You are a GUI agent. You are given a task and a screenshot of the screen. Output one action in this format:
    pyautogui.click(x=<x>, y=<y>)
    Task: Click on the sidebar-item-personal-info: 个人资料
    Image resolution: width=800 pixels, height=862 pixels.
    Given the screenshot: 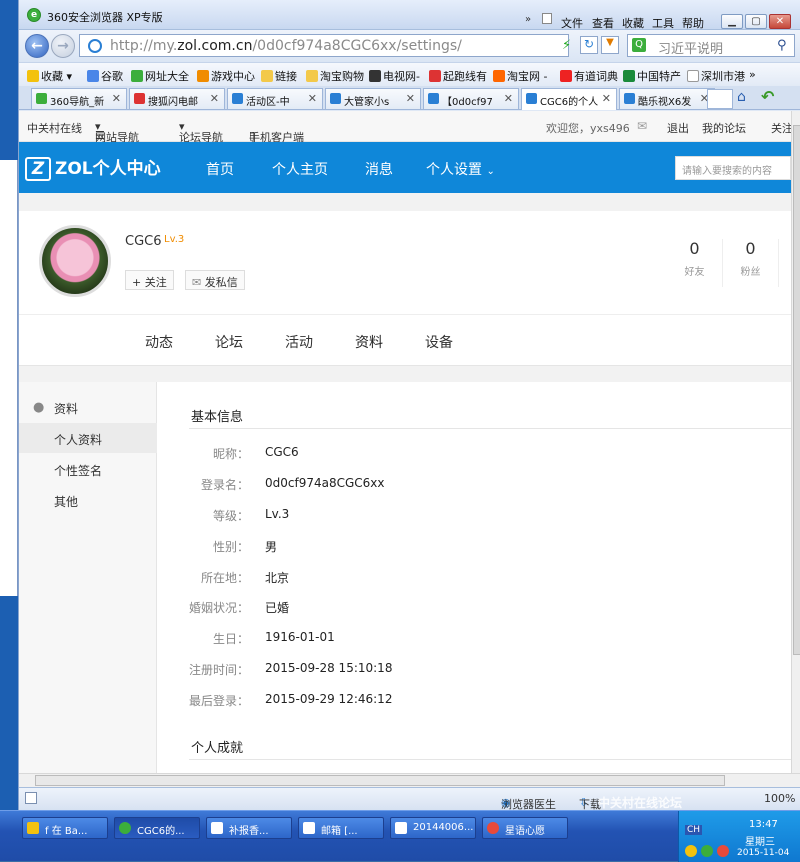 What is the action you would take?
    pyautogui.click(x=88, y=438)
    